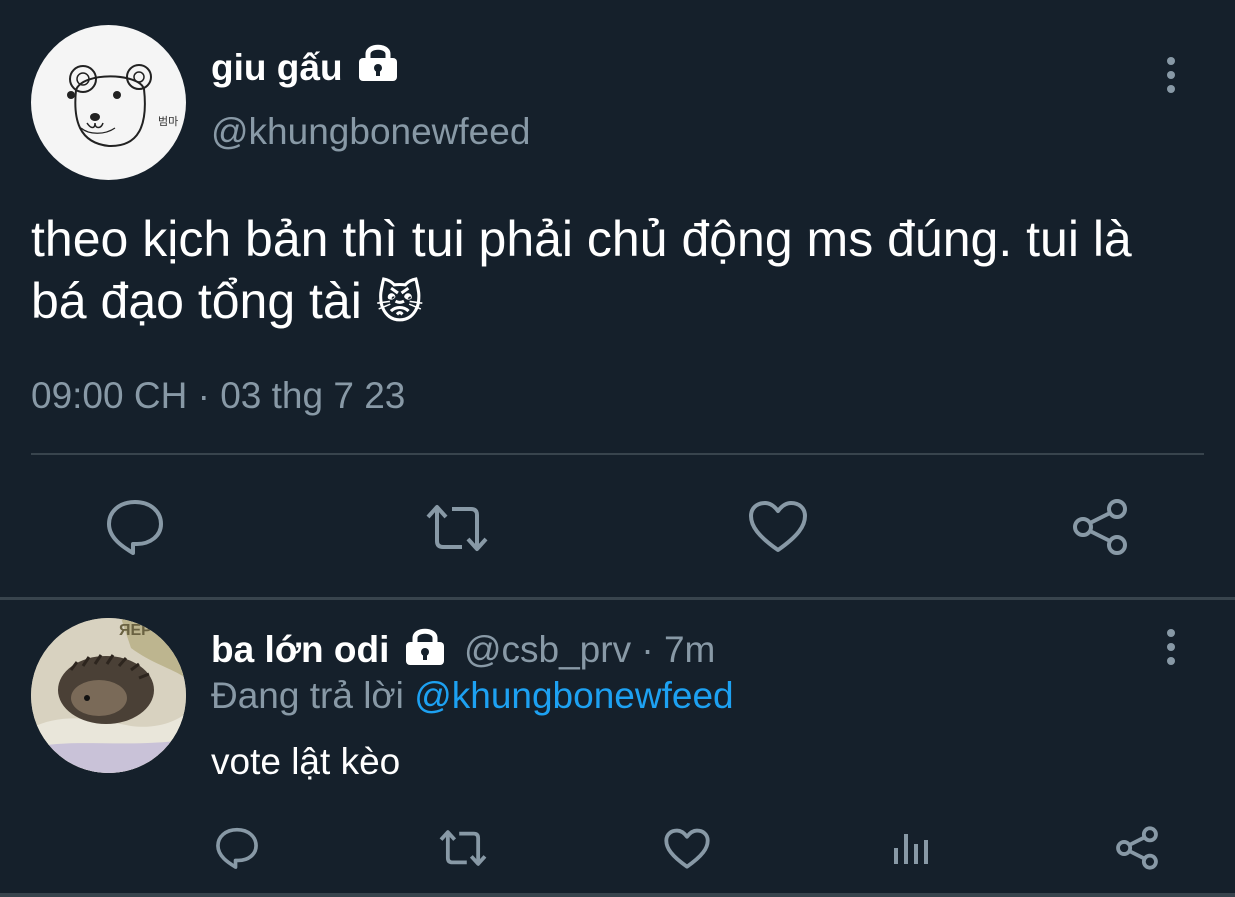 Image resolution: width=1235 pixels, height=897 pixels. What do you see at coordinates (277, 68) in the screenshot?
I see `author-name: giu gấu` at bounding box center [277, 68].